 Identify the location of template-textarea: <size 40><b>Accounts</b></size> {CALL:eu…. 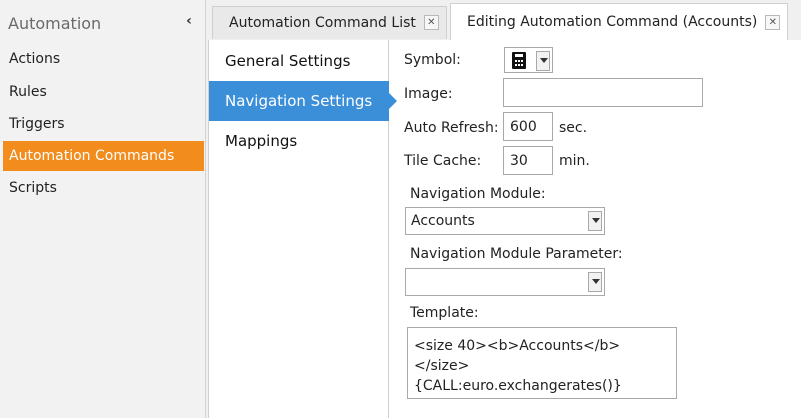
(542, 363).